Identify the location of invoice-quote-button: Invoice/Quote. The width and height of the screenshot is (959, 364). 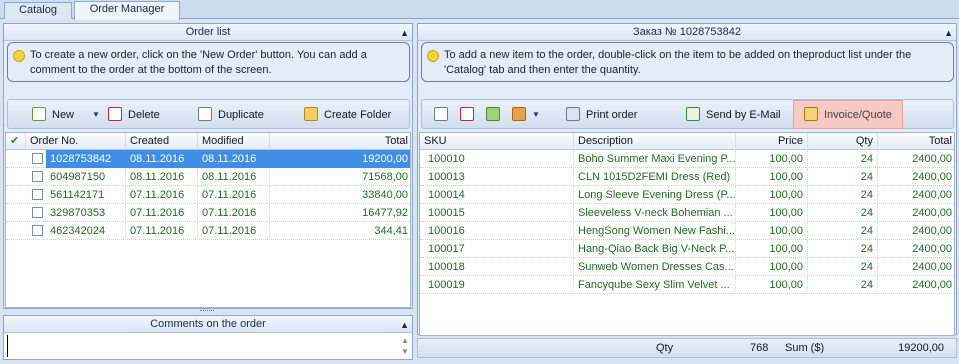
(848, 114).